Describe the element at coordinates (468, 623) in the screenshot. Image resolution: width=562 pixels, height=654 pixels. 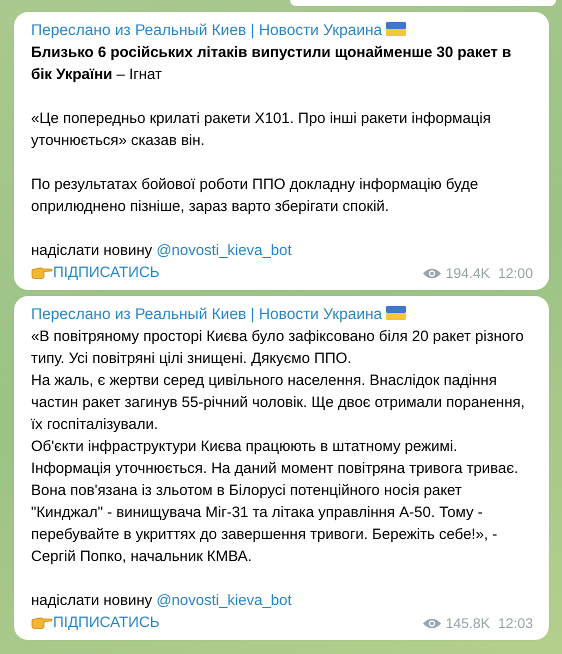
I see `view-count: 145.8K` at that location.